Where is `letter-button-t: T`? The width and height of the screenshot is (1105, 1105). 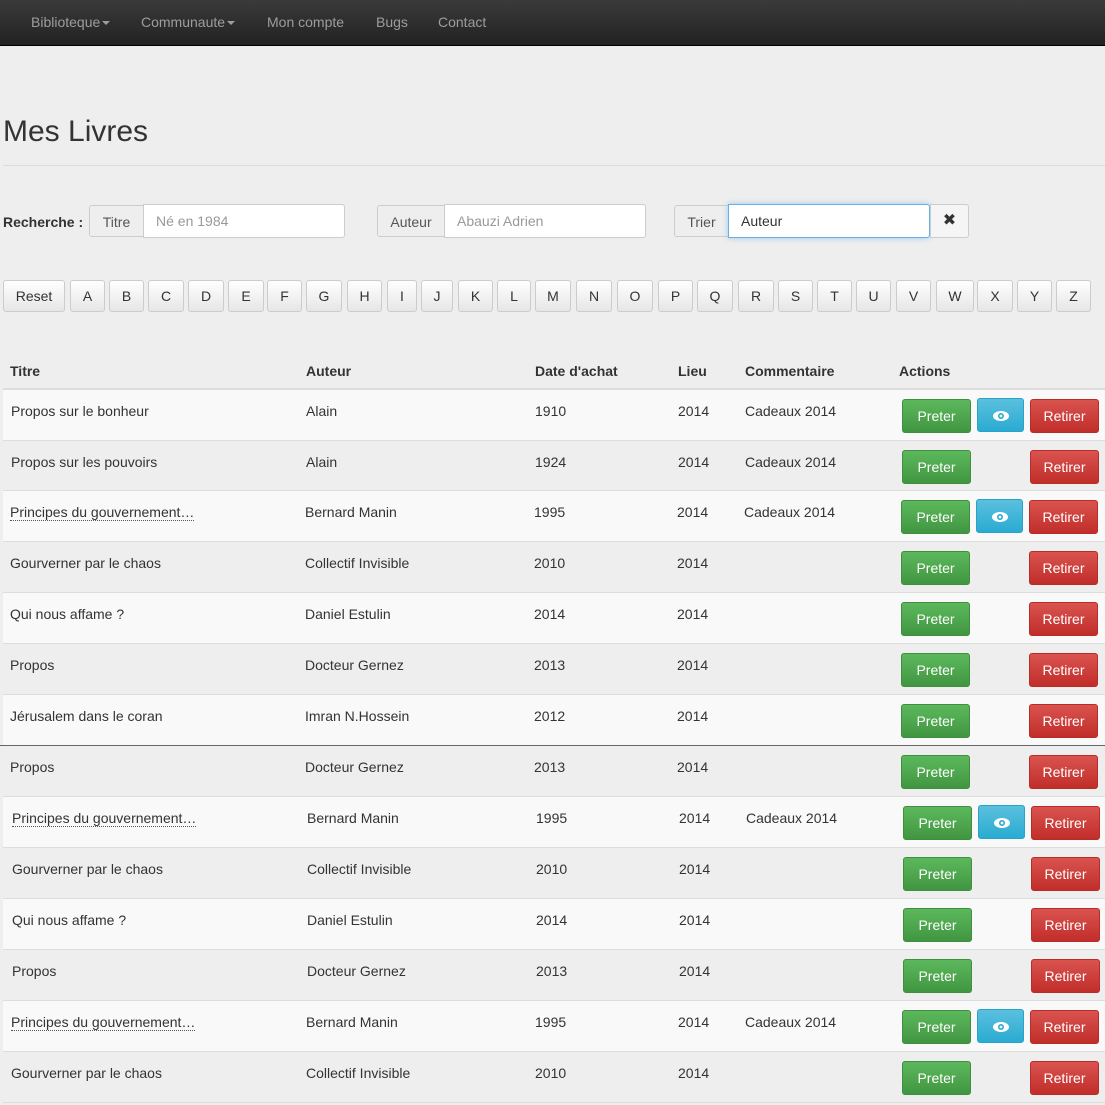 letter-button-t: T is located at coordinates (834, 296).